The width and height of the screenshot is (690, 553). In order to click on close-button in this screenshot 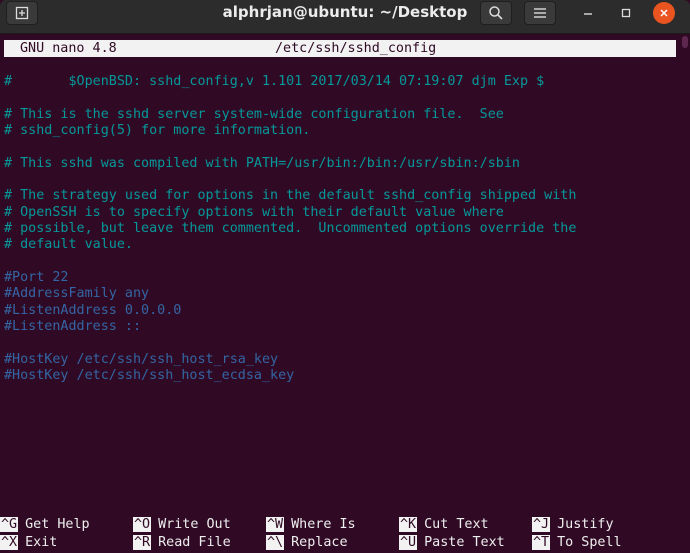, I will do `click(664, 13)`.